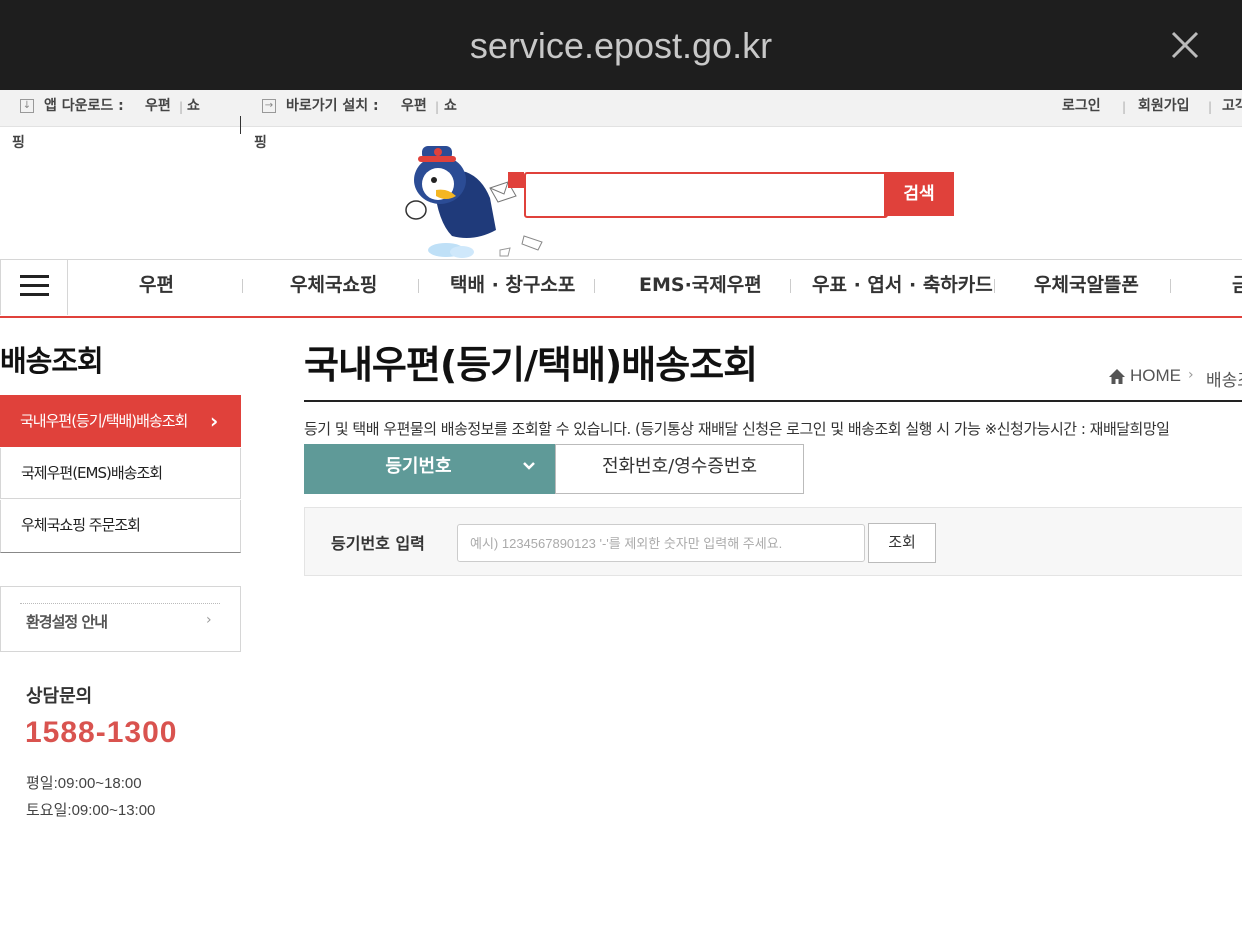 The width and height of the screenshot is (1242, 946). Describe the element at coordinates (661, 543) in the screenshot. I see `registration-number-input` at that location.